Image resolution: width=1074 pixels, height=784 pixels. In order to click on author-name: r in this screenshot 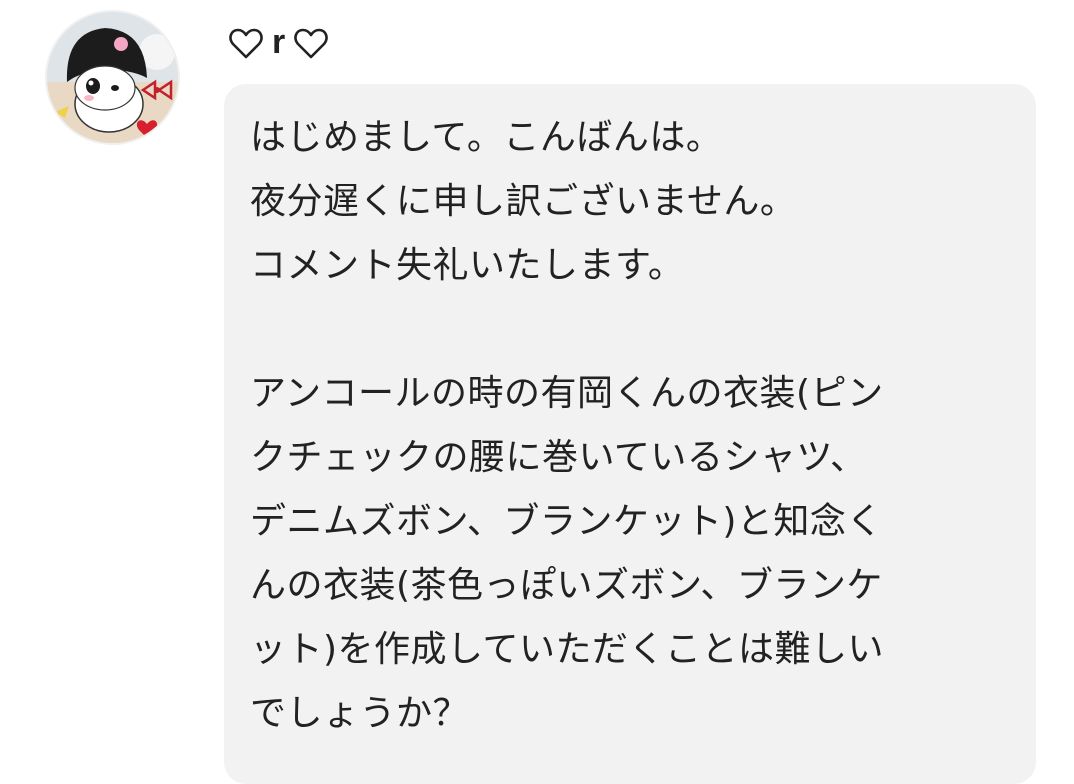, I will do `click(278, 42)`.